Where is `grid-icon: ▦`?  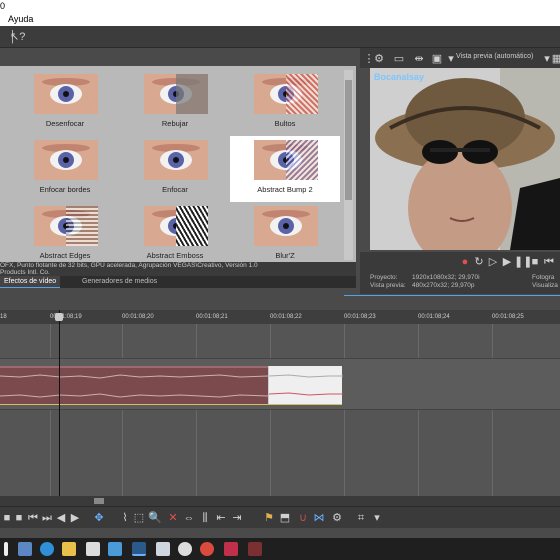 grid-icon: ▦ is located at coordinates (555, 59).